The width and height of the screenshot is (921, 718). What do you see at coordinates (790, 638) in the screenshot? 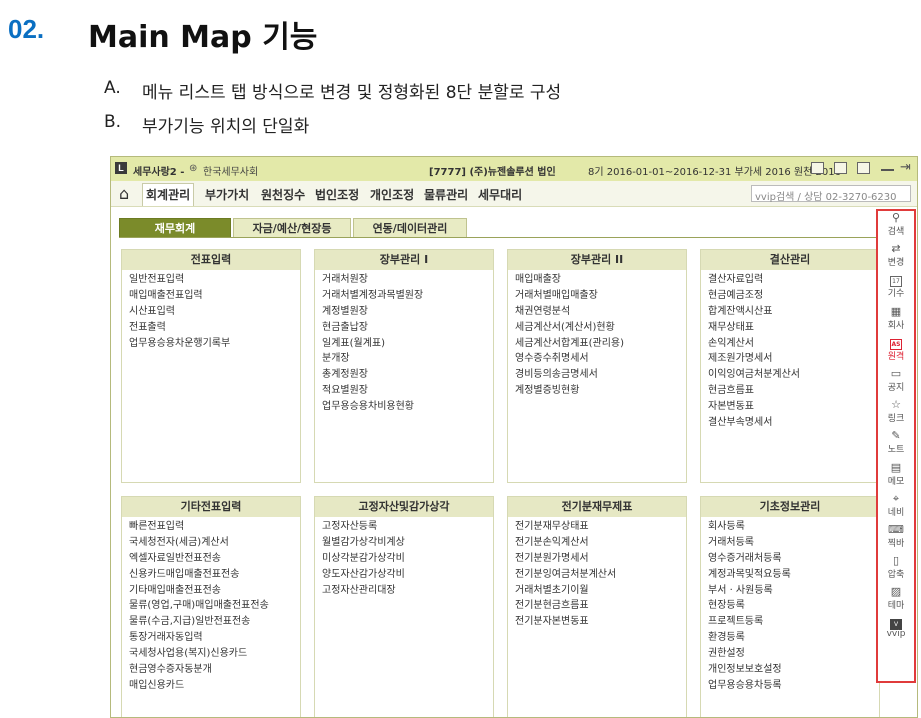
I see `menu-link: 환경등록` at bounding box center [790, 638].